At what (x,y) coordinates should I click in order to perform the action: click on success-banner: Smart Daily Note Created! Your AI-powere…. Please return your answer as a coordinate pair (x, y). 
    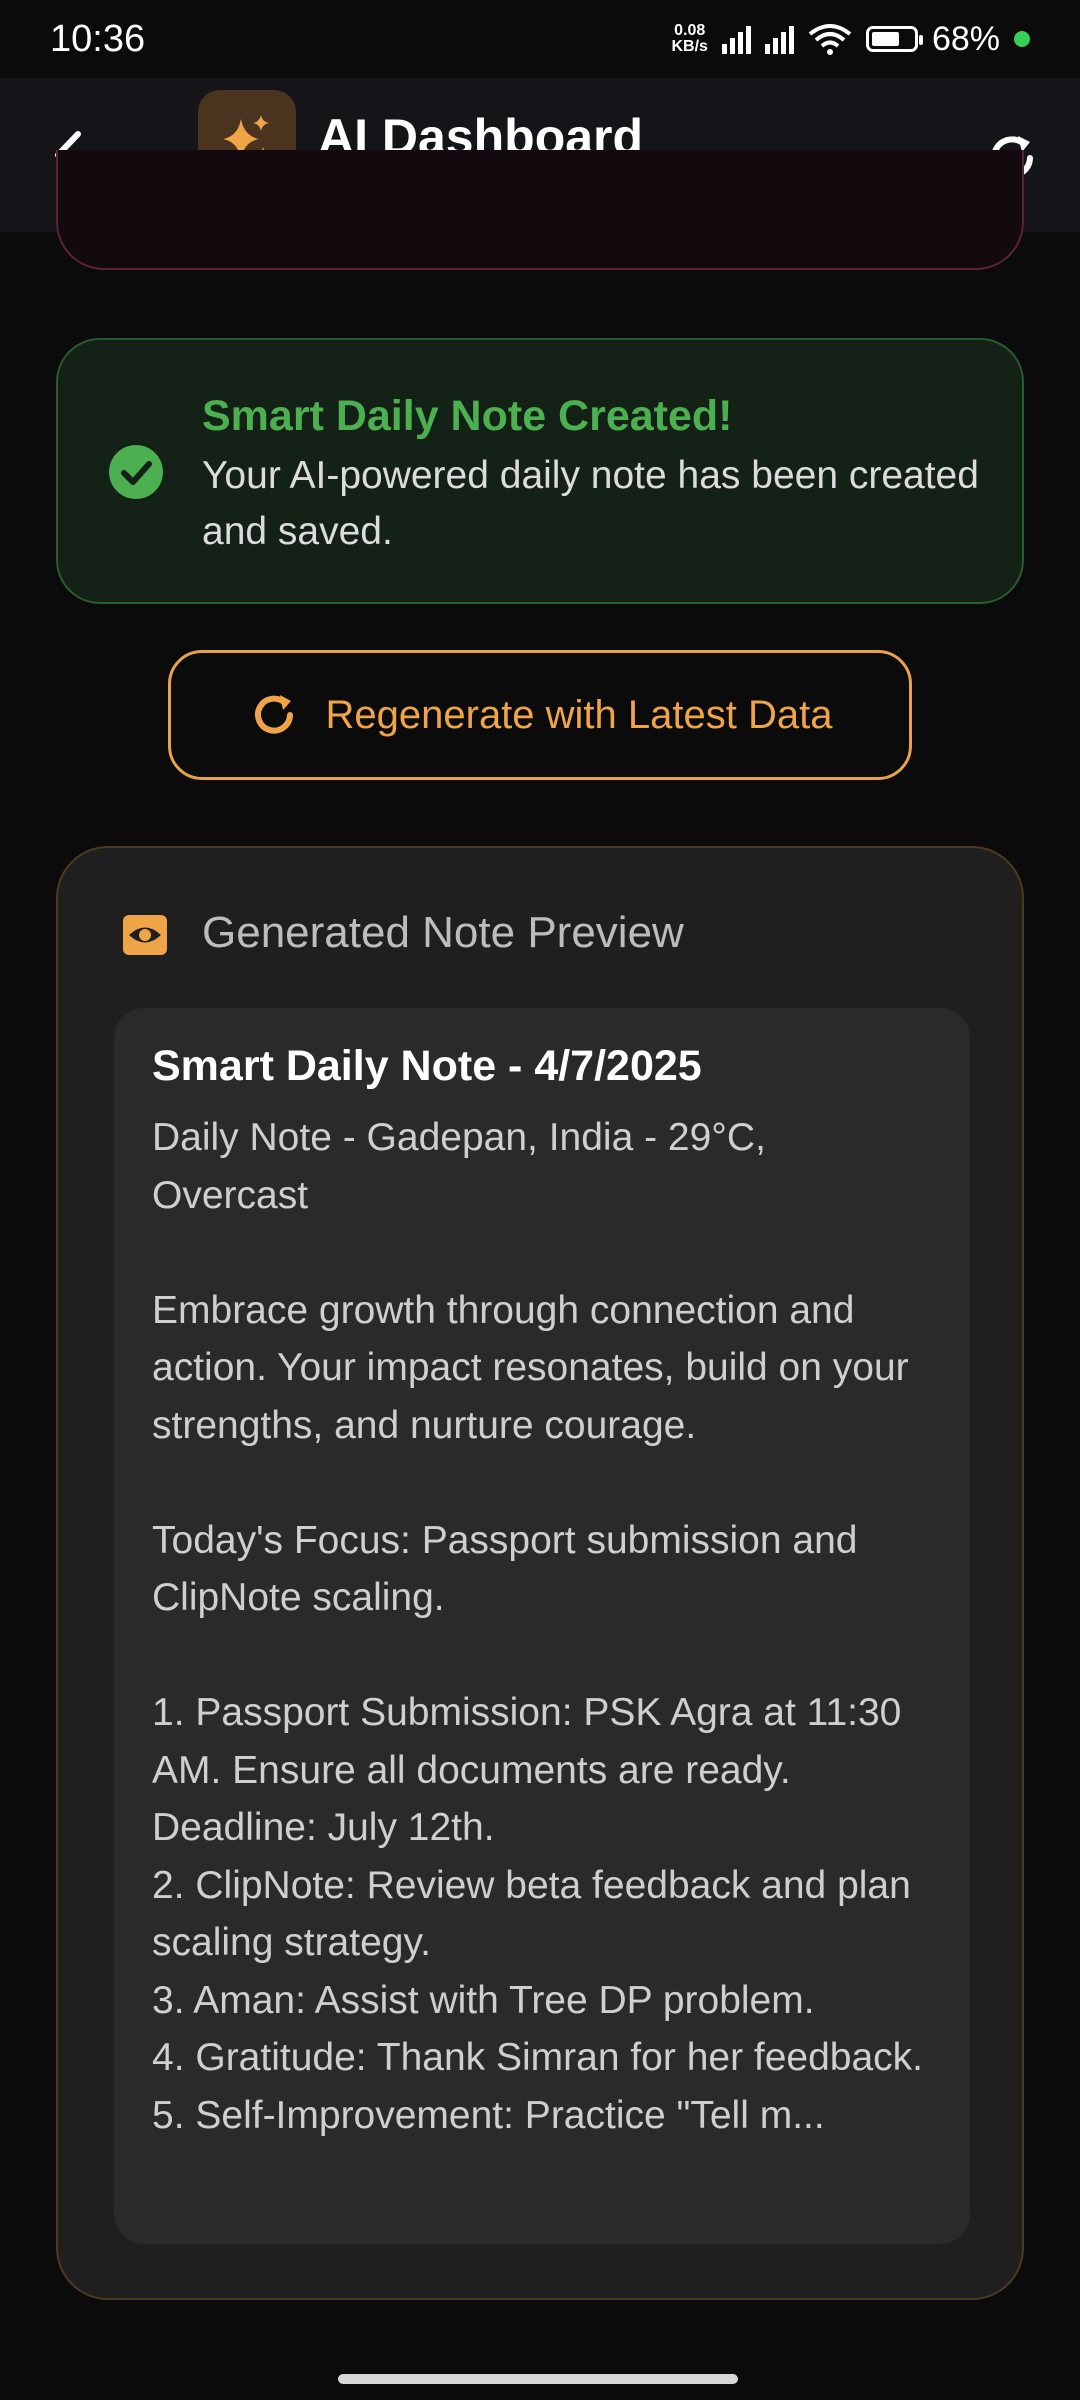
    Looking at the image, I should click on (540, 471).